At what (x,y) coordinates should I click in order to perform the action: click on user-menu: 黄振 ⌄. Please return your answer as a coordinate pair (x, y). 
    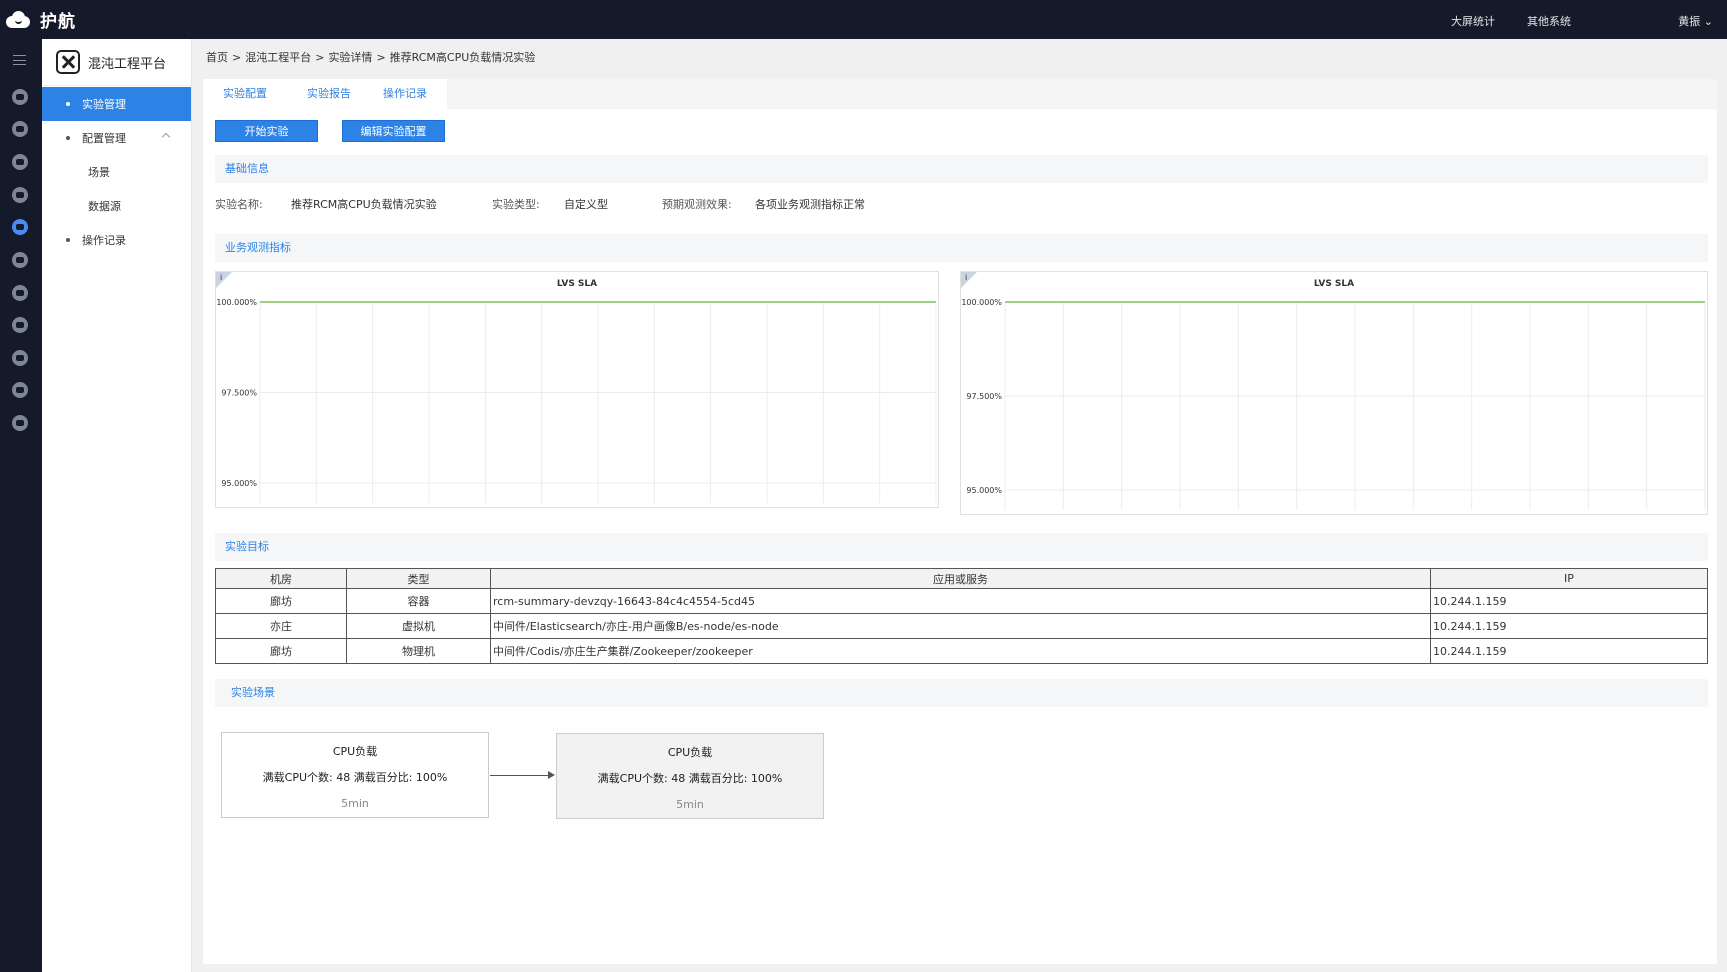
    Looking at the image, I should click on (1695, 21).